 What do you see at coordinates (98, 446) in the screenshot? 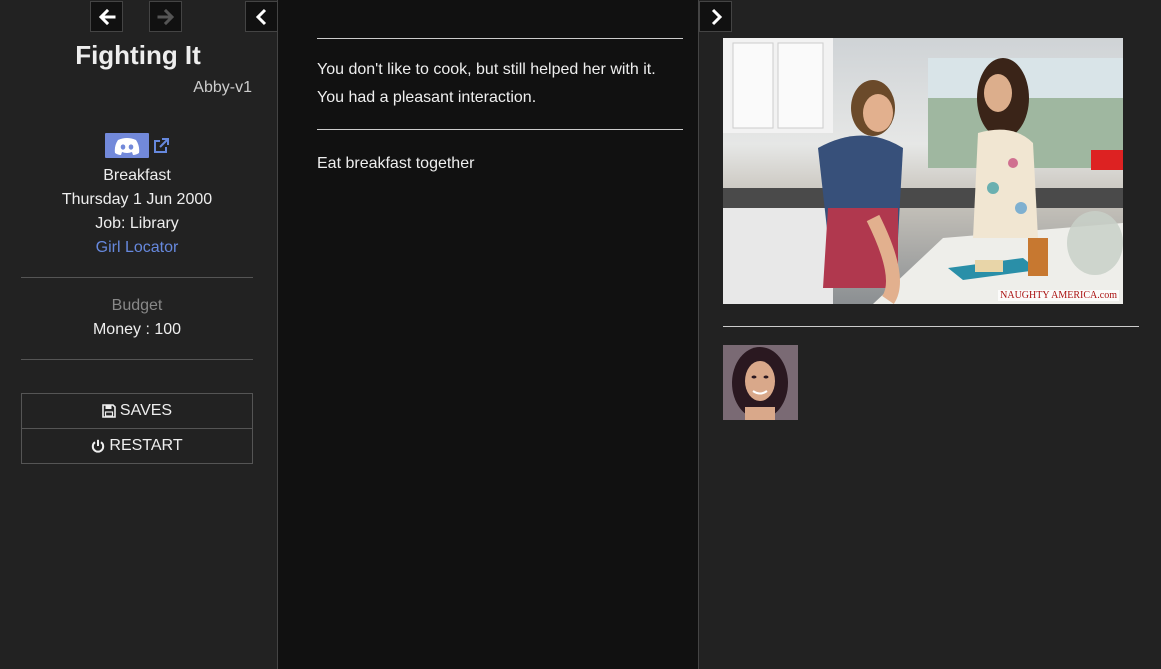
I see `power-icon` at bounding box center [98, 446].